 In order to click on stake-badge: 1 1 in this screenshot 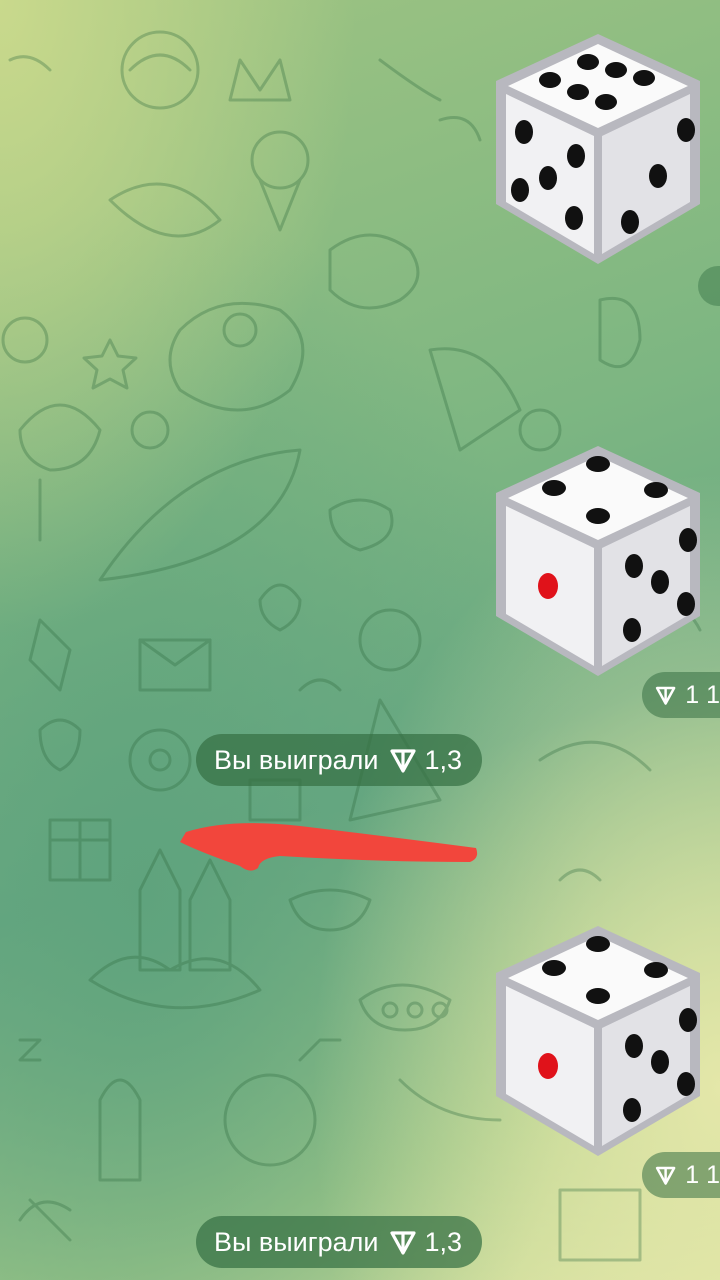, I will do `click(681, 1175)`.